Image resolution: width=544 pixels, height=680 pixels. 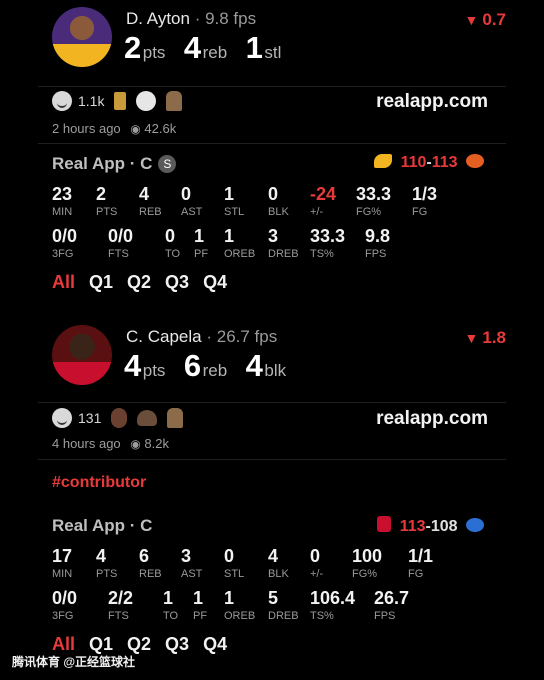 I want to click on stat-value: 2, so click(x=132, y=47).